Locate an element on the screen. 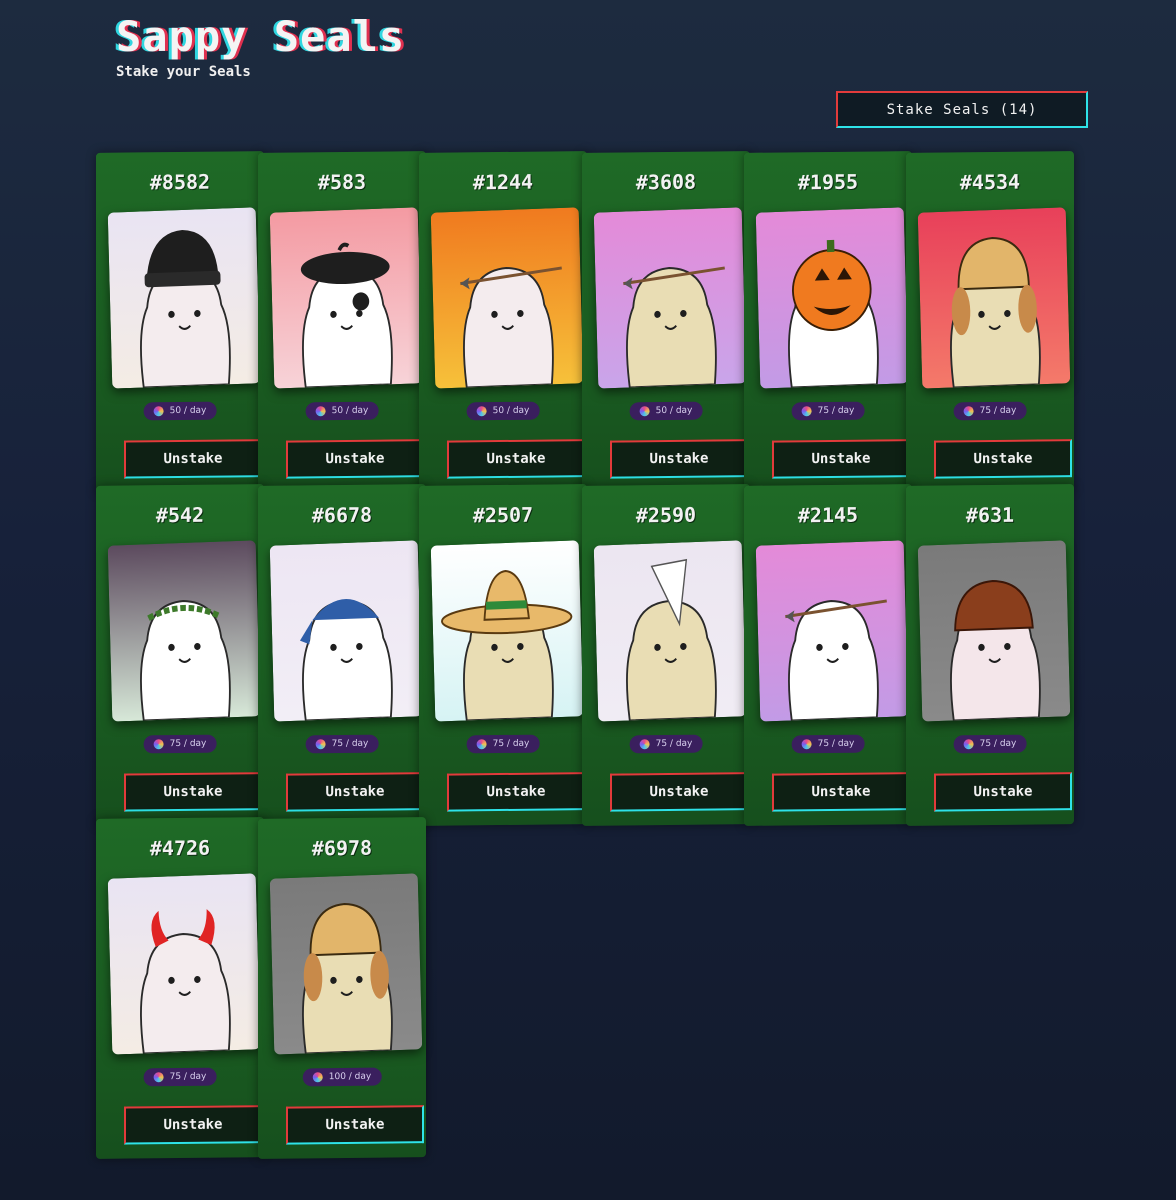 This screenshot has height=1200, width=1176. seal-id: #542 is located at coordinates (180, 515).